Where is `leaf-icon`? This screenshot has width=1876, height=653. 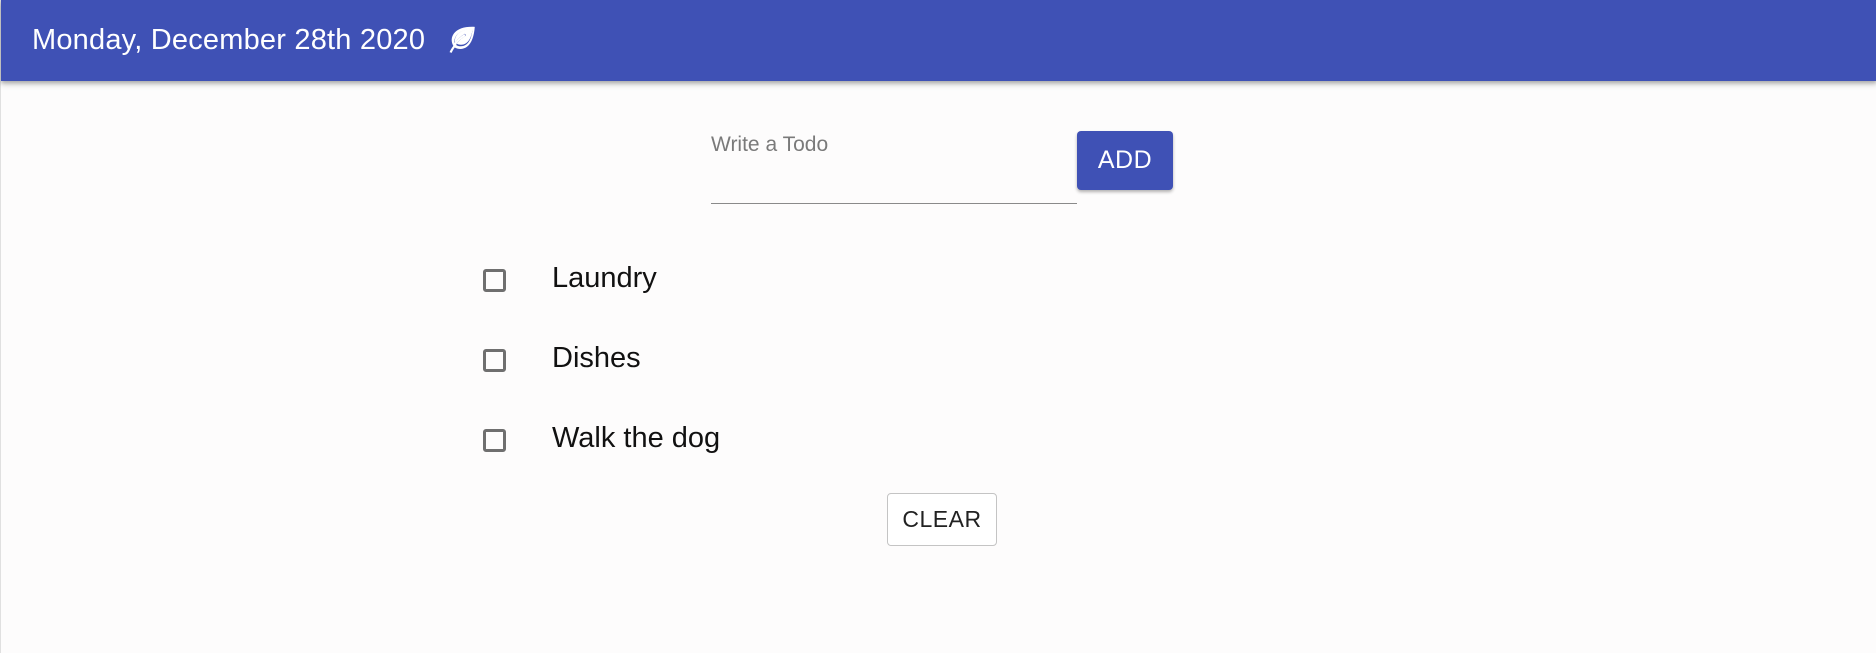 leaf-icon is located at coordinates (462, 39).